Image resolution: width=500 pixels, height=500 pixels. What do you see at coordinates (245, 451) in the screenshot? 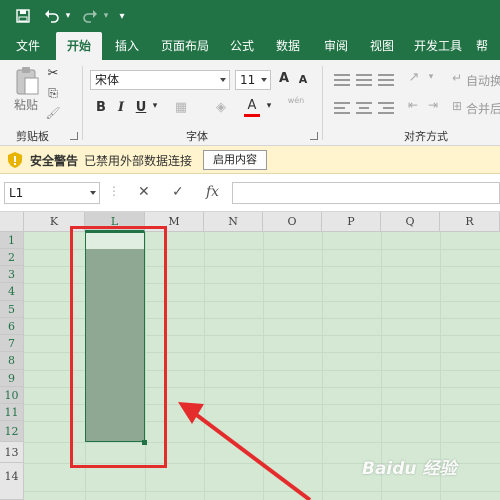
I see `annotation-arrow-icon` at bounding box center [245, 451].